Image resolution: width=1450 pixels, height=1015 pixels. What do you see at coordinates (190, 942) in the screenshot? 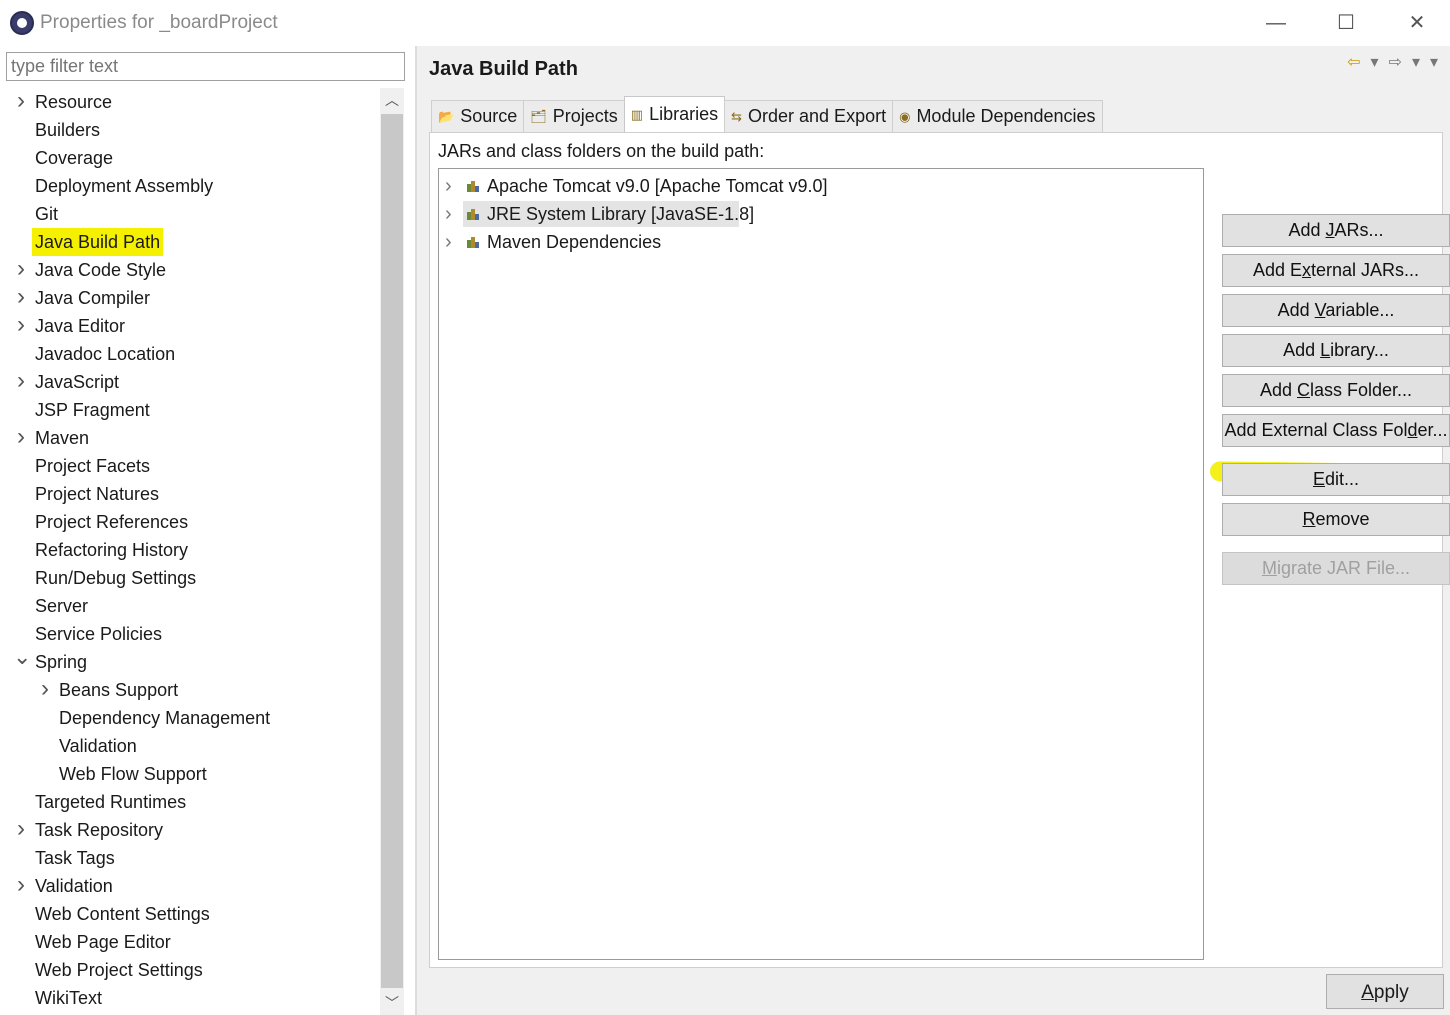
I see `tree-item-web-page-editor: Web Page Editor` at bounding box center [190, 942].